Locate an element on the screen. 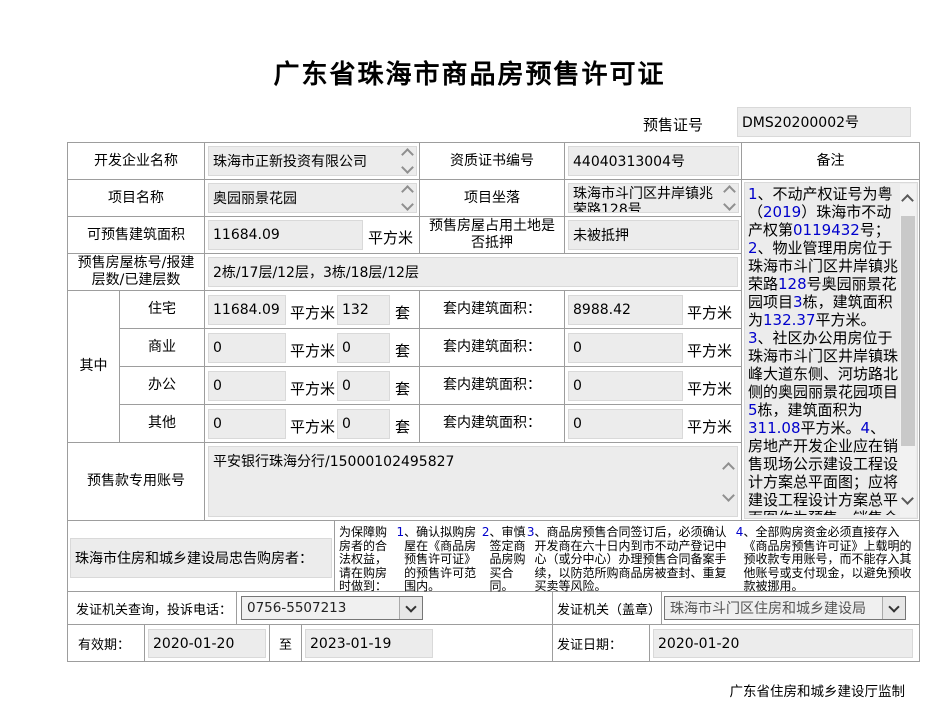  project-name-label: 项目名称 is located at coordinates (136, 198).